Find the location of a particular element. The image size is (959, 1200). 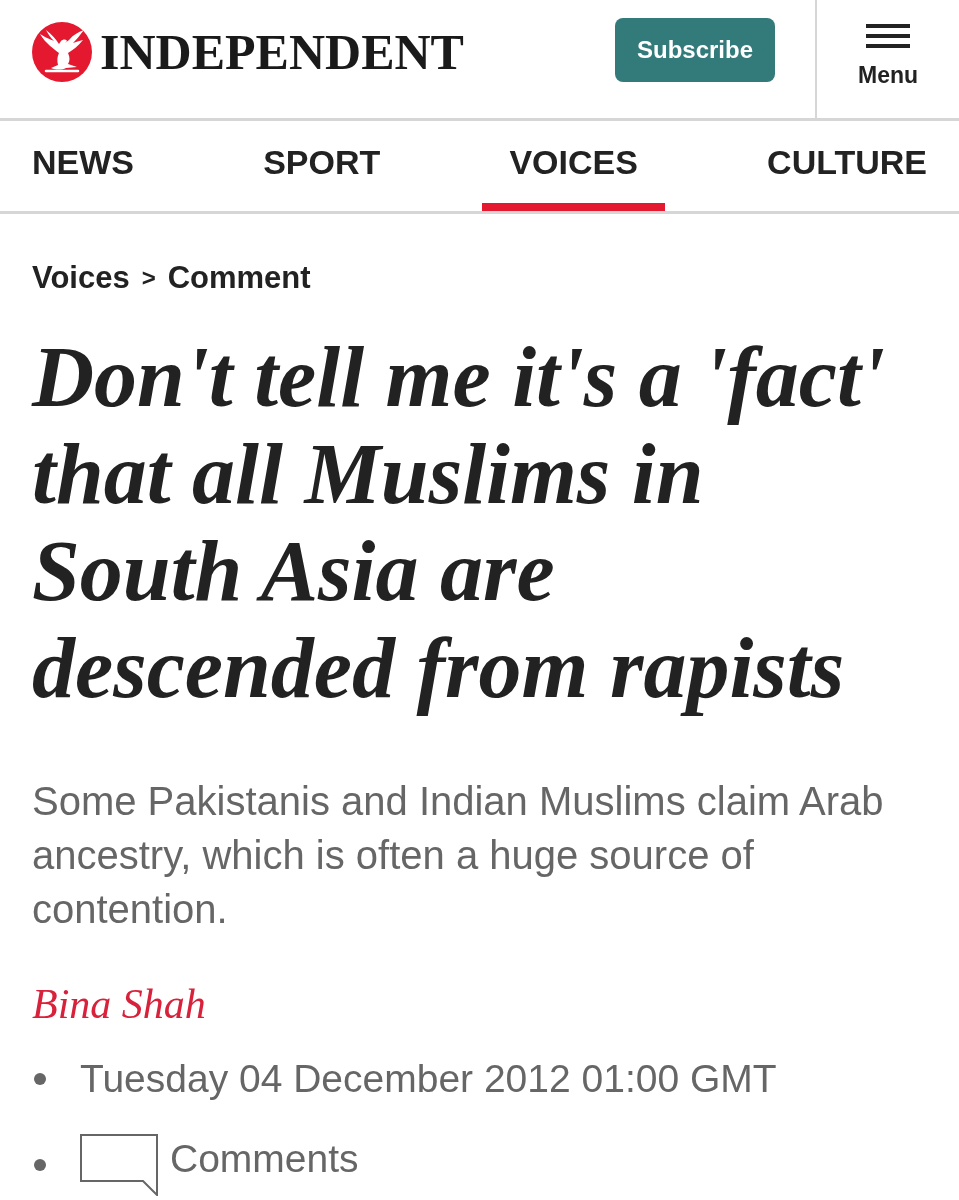

logo-wordmark: INDEPENDENT is located at coordinates (282, 52).